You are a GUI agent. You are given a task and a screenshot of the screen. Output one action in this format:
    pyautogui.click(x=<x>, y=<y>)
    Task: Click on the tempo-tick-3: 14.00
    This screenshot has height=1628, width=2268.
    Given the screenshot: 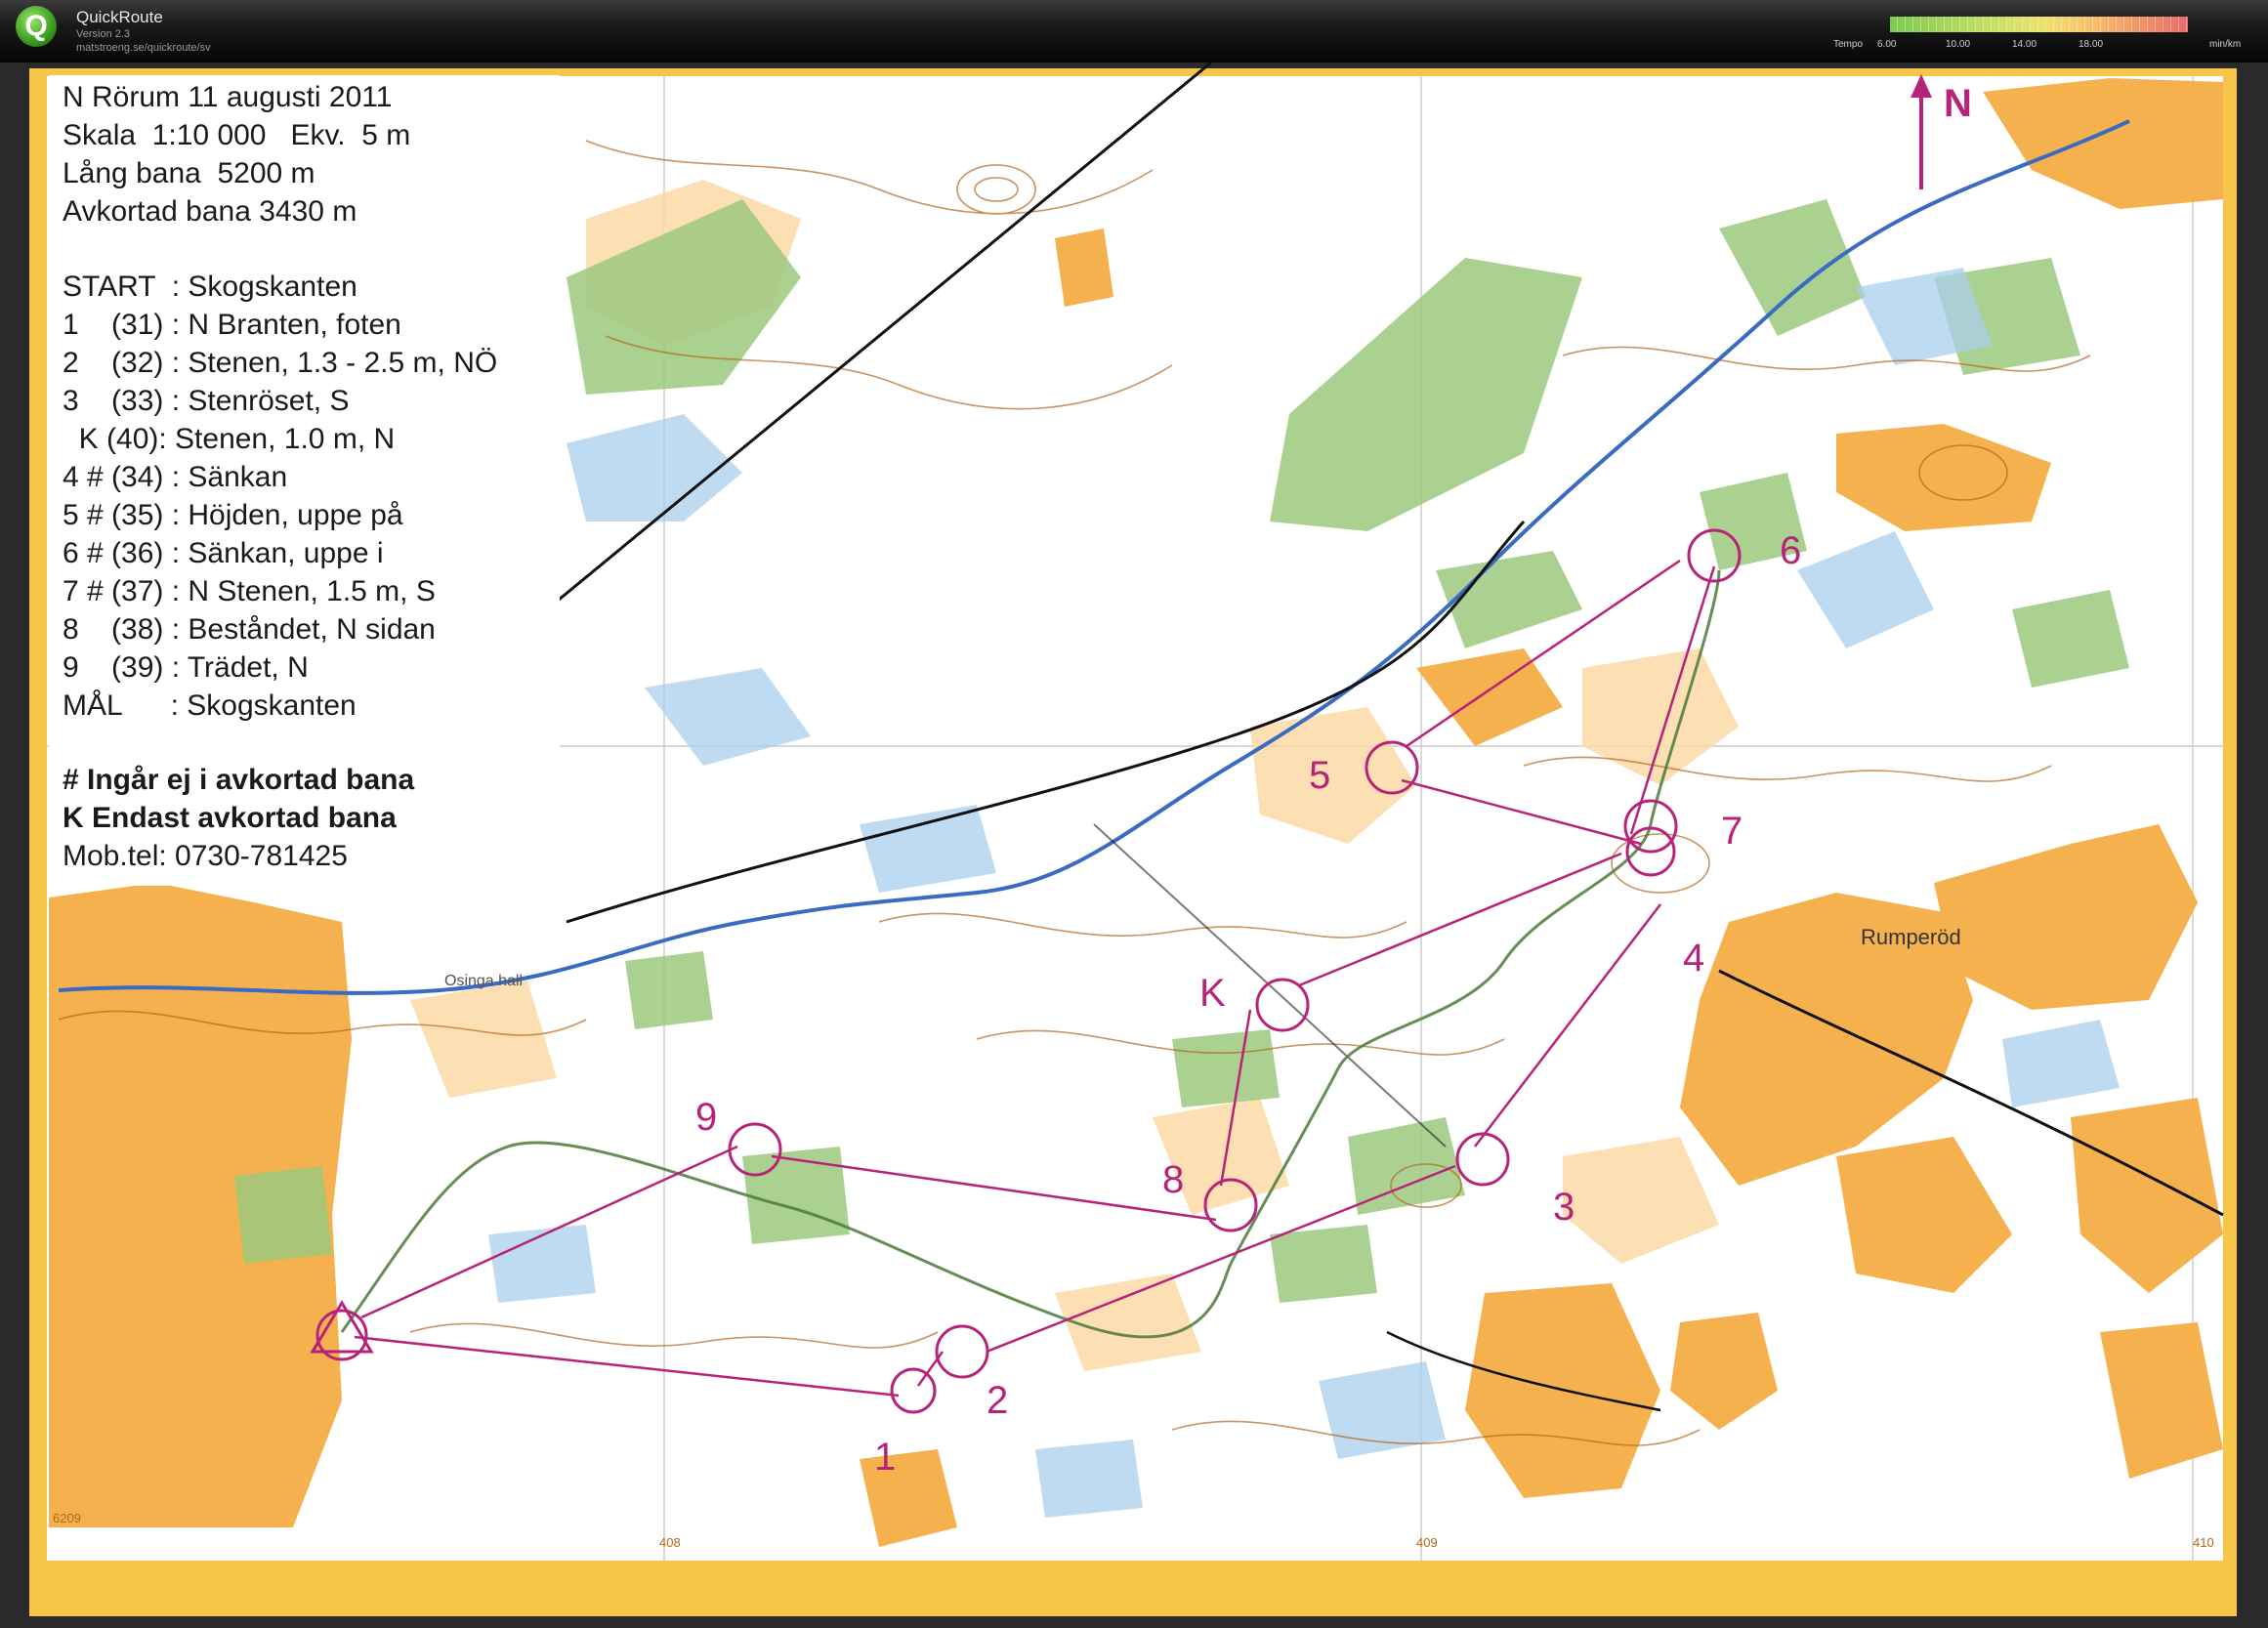 What is the action you would take?
    pyautogui.click(x=2024, y=44)
    